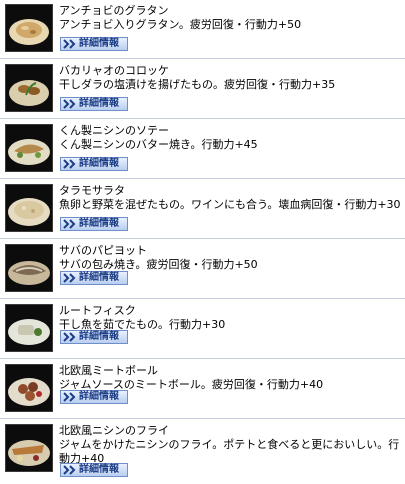 This screenshot has width=405, height=484. Describe the element at coordinates (202, 329) in the screenshot. I see `list-item: ルートフィスク 干し魚を茹でたもの。行動力+30 詳細情報` at that location.